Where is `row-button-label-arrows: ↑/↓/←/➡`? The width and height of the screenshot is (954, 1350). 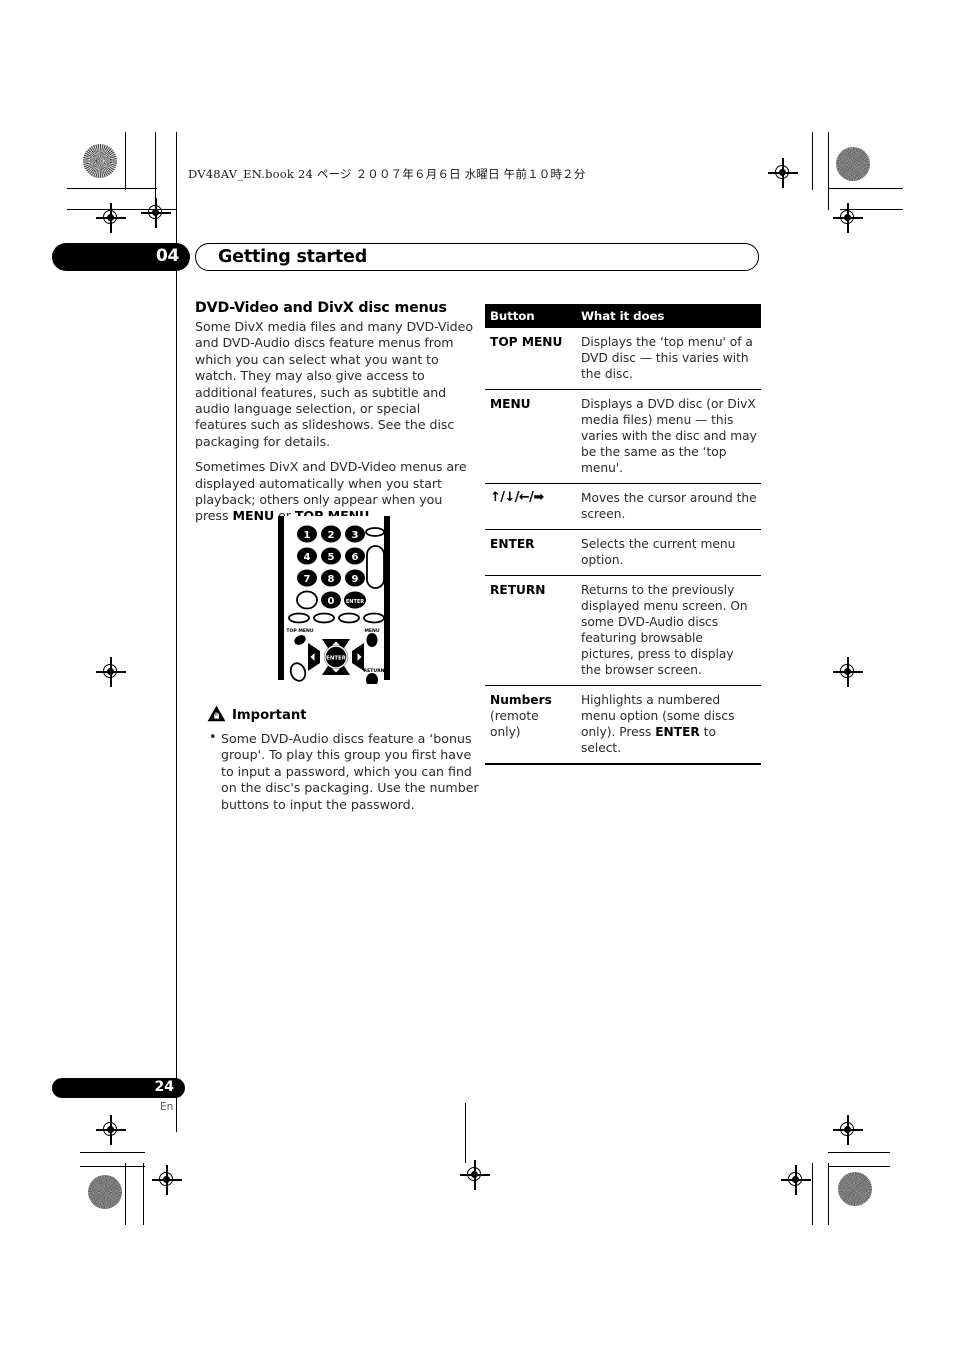 row-button-label-arrows: ↑/↓/←/➡ is located at coordinates (528, 506).